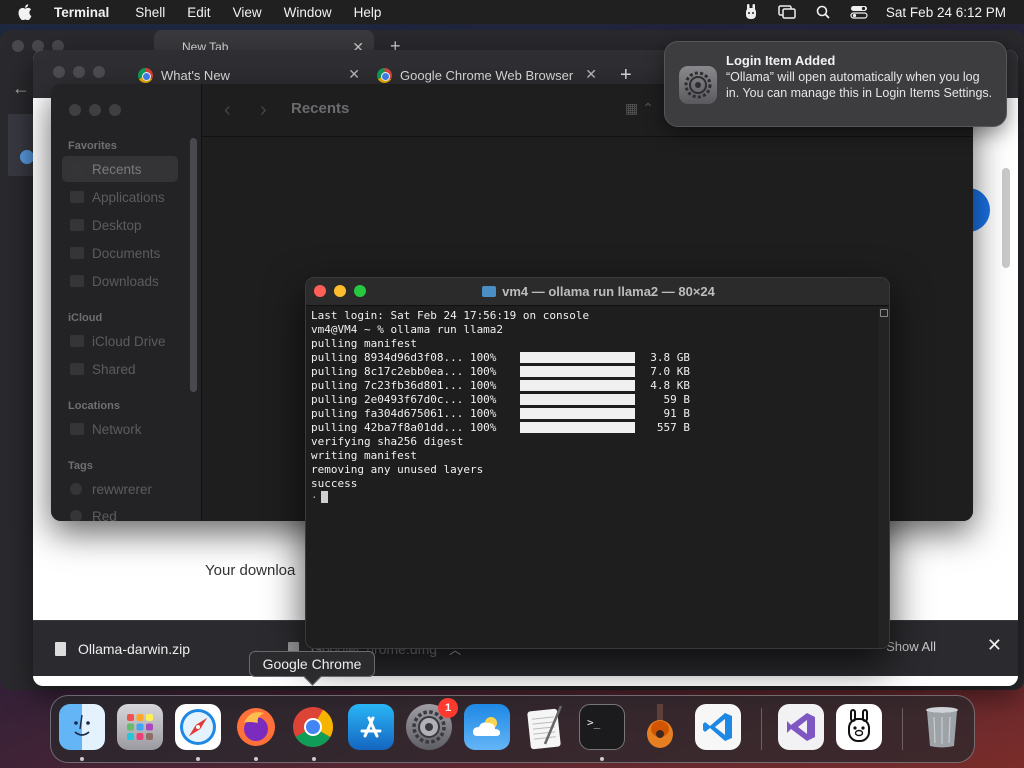  I want to click on menu-view: View, so click(247, 12).